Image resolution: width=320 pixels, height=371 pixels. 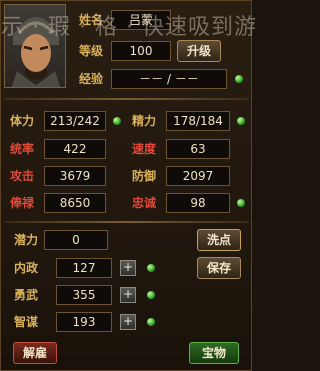 I want to click on salary-label: 俸禄, so click(x=22, y=203).